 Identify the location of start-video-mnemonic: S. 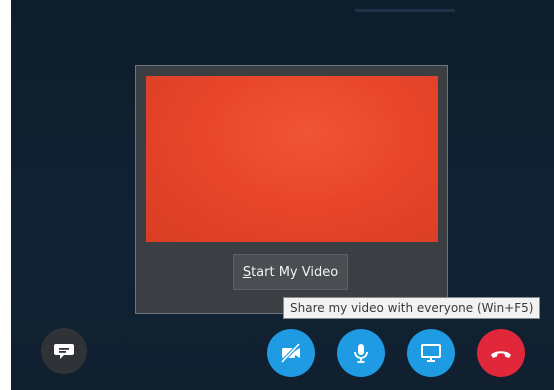
(247, 272).